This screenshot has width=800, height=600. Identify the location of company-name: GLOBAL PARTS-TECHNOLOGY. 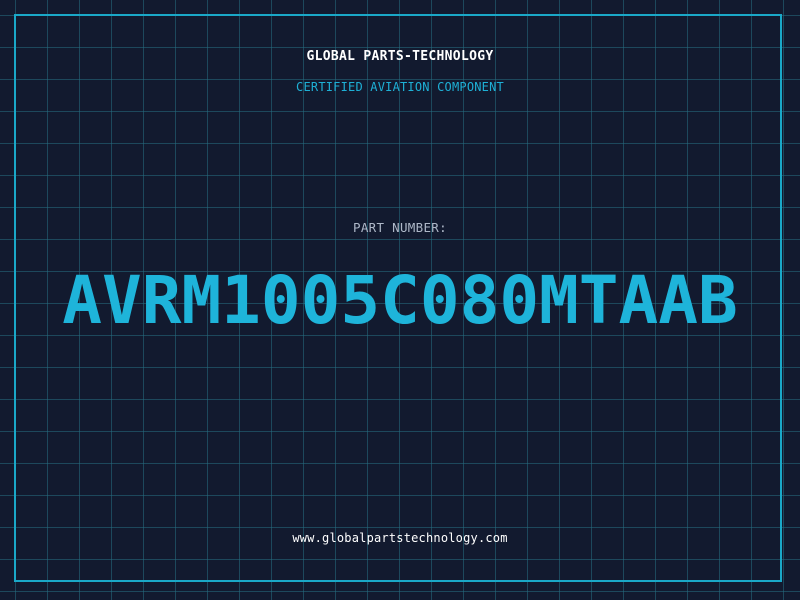
(400, 56).